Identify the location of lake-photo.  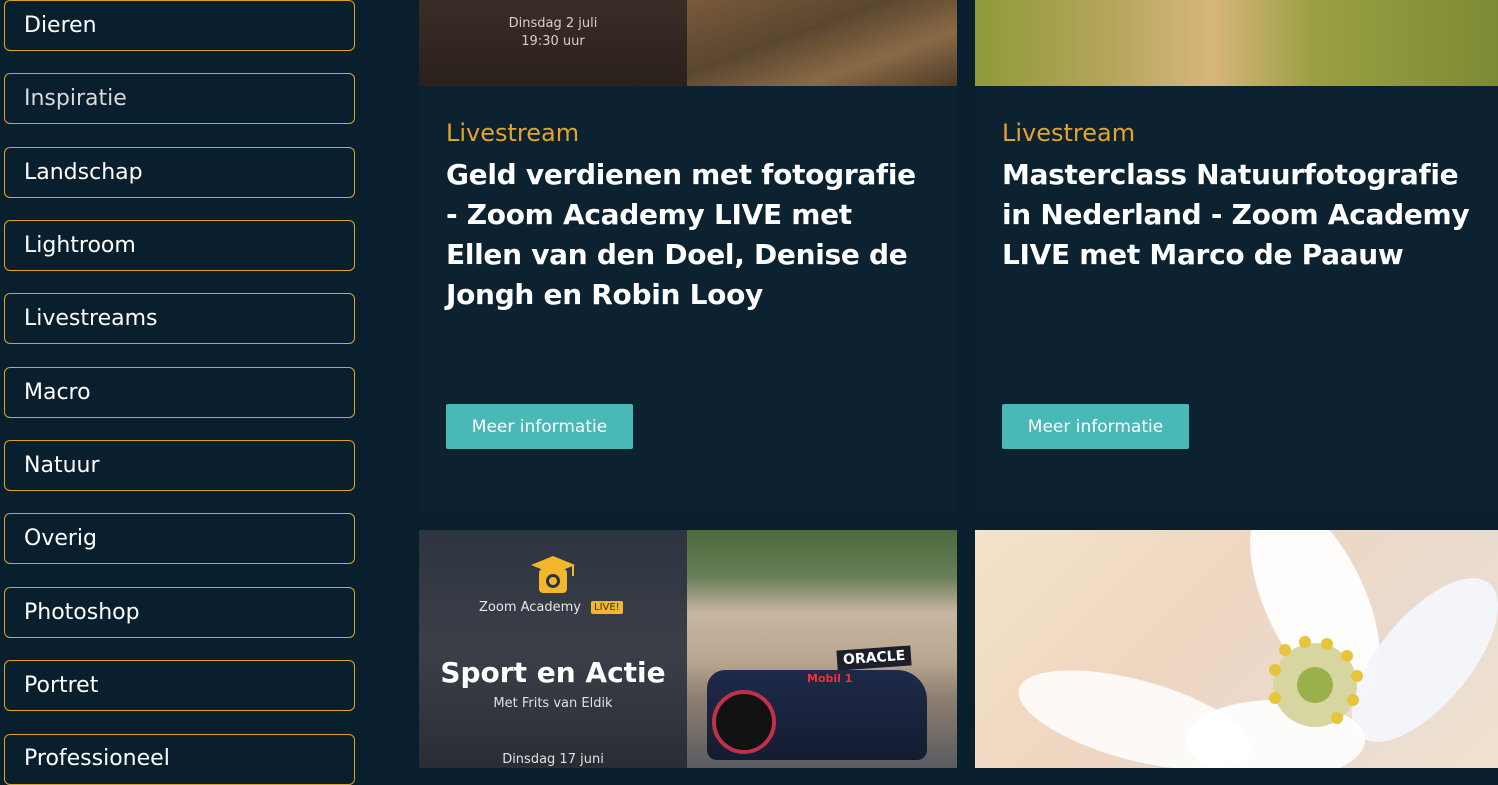
(1236, 43).